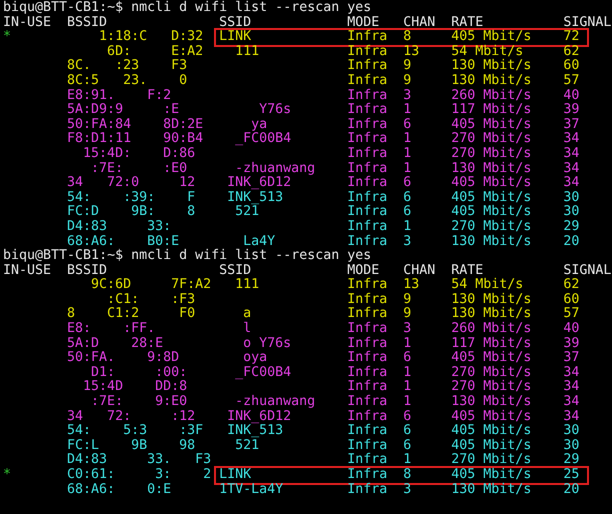 The image size is (612, 514). Describe the element at coordinates (571, 299) in the screenshot. I see `signal-cell-text: 60` at that location.